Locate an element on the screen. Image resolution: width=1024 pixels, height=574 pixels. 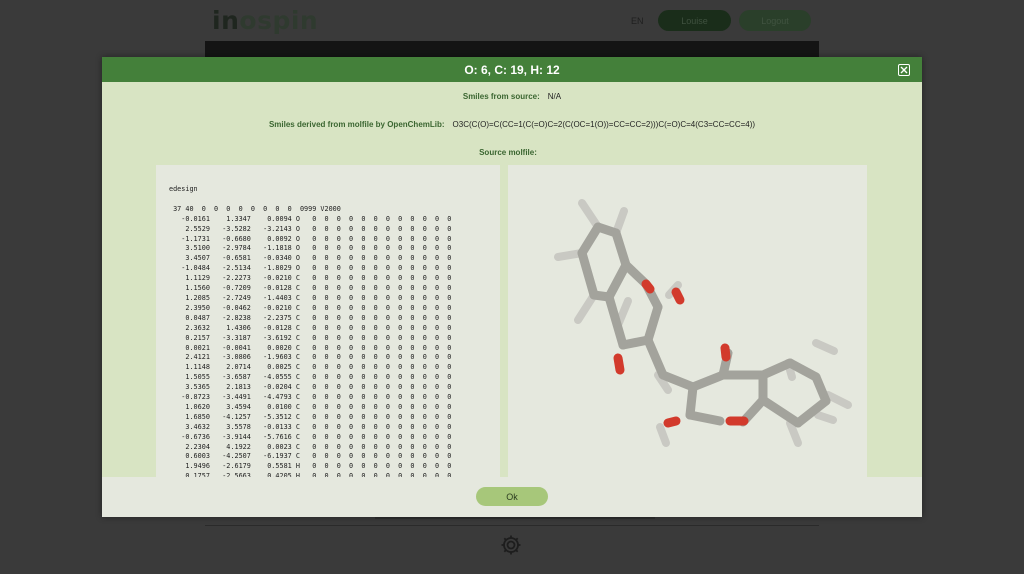
gear-icon is located at coordinates (511, 545).